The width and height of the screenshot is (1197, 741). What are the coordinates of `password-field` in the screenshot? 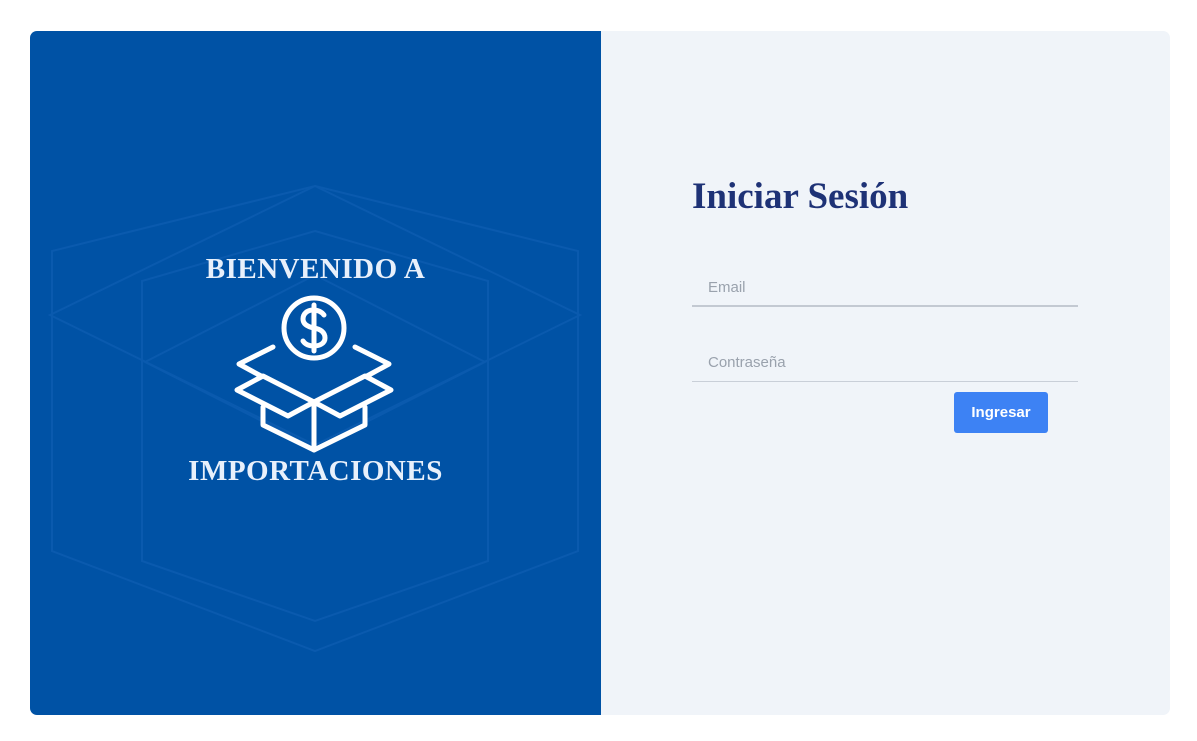 It's located at (885, 363).